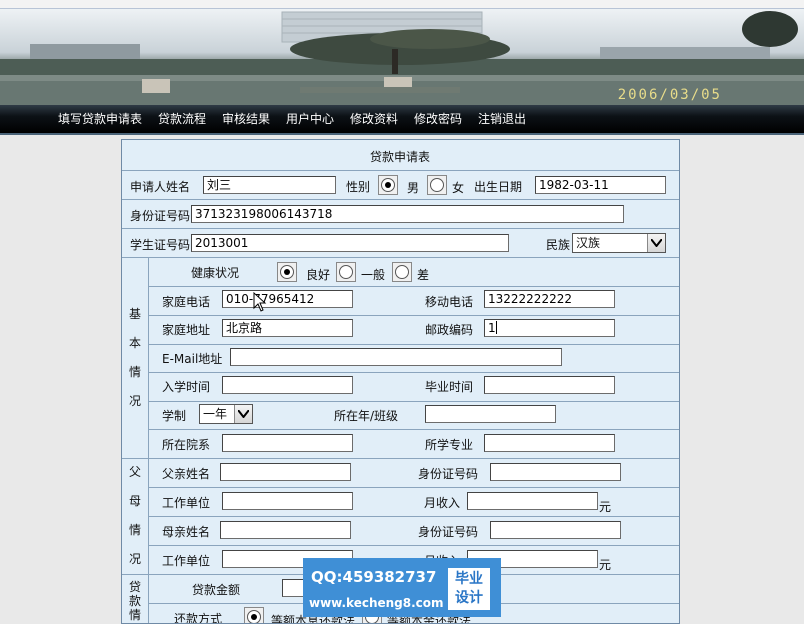 This screenshot has height=624, width=804. I want to click on loan-info-section-label: 贷 款 情, so click(134, 601).